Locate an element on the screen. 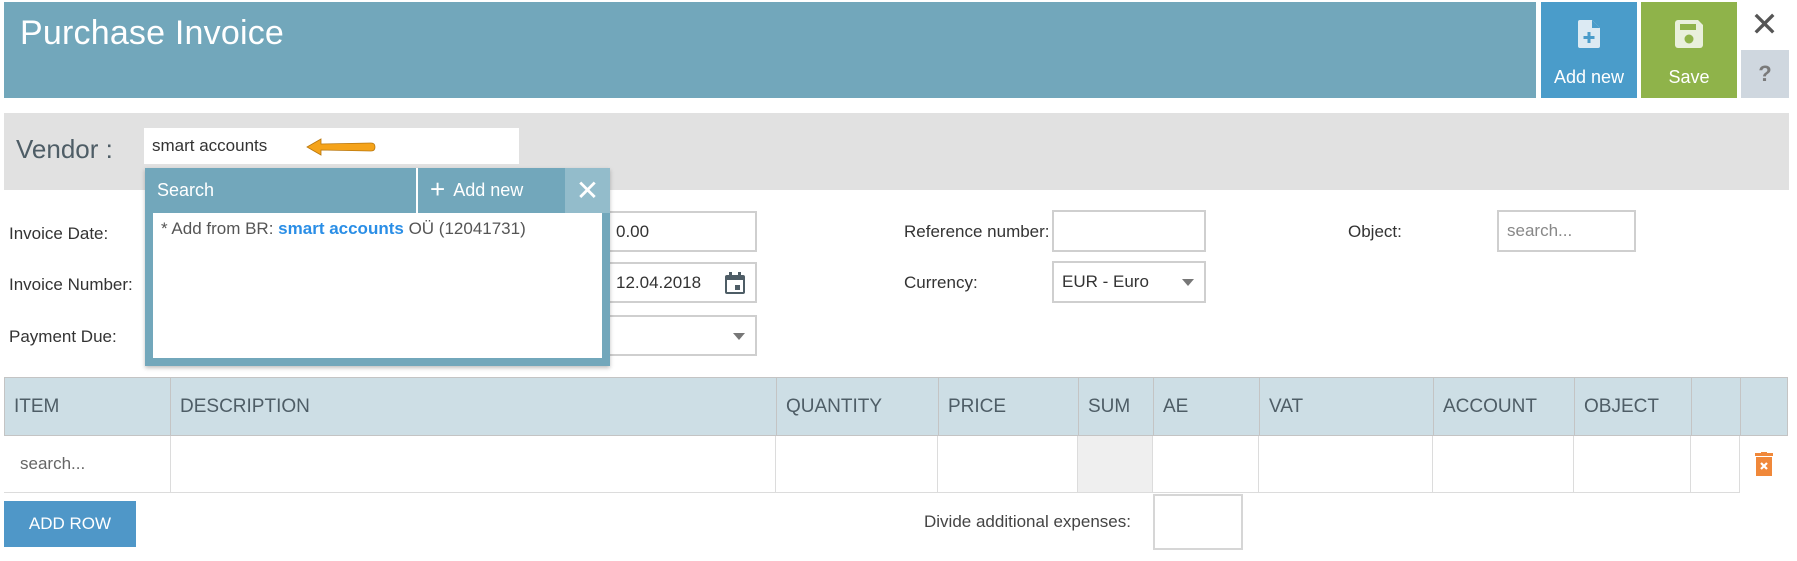 Image resolution: width=1797 pixels, height=561 pixels. payment-due-label: Payment Due: is located at coordinates (63, 336).